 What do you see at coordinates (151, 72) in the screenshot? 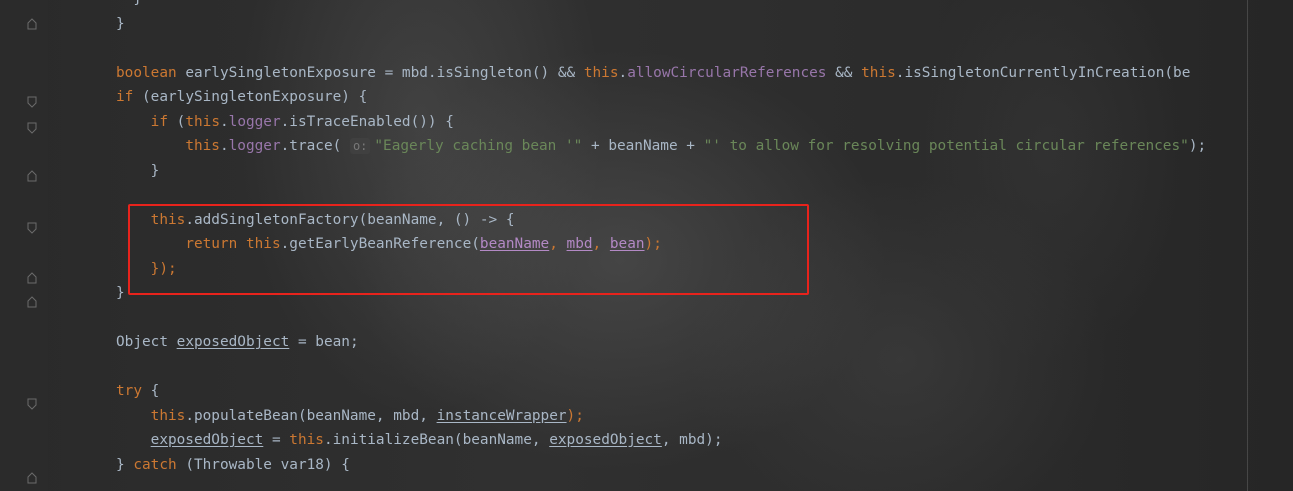
I see `code-token: boolean` at bounding box center [151, 72].